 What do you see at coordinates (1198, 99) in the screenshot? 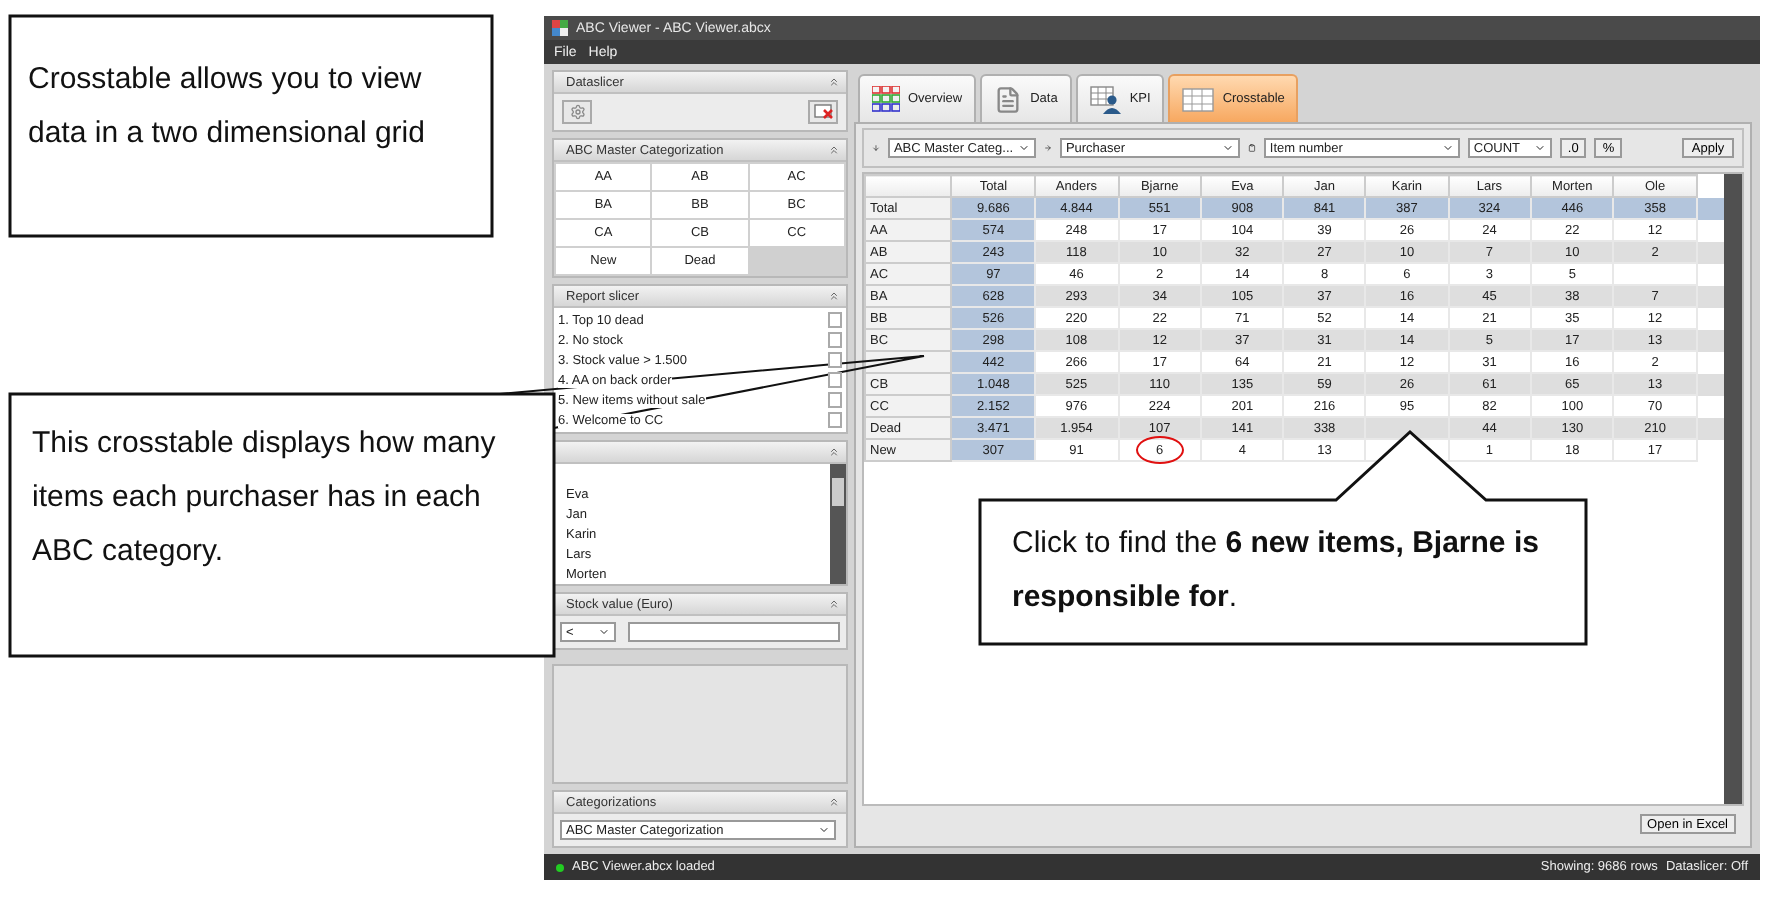
I see `table-icon` at bounding box center [1198, 99].